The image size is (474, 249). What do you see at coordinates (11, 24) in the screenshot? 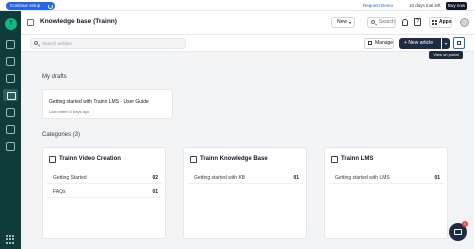
I see `trainn-logo-icon: T` at bounding box center [11, 24].